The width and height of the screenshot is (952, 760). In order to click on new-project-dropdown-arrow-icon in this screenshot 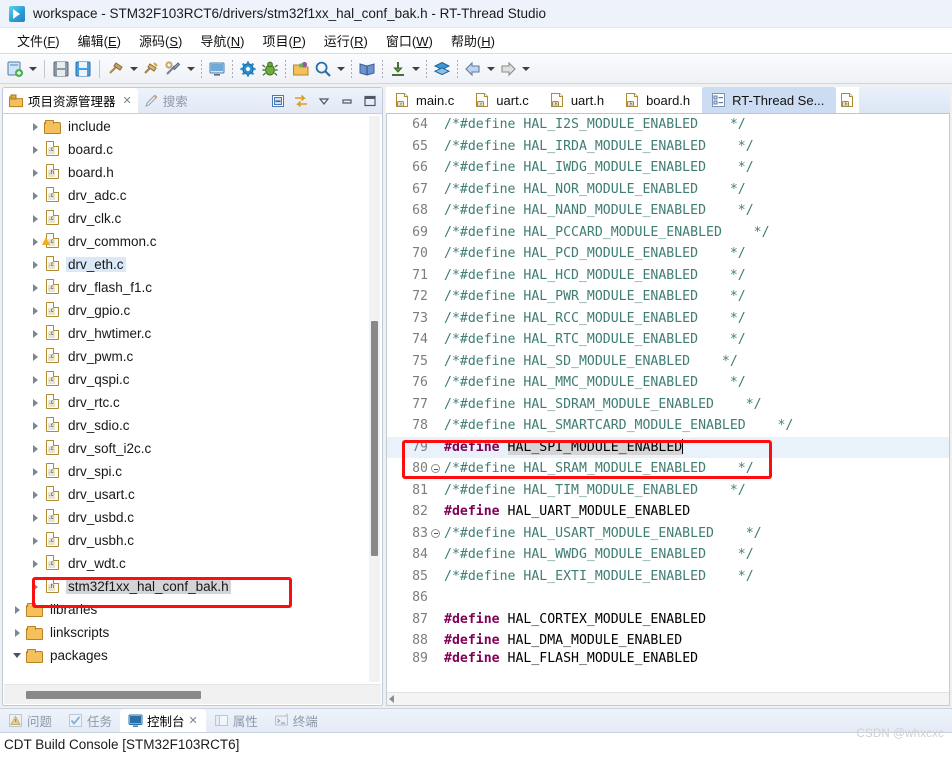, I will do `click(32, 69)`.